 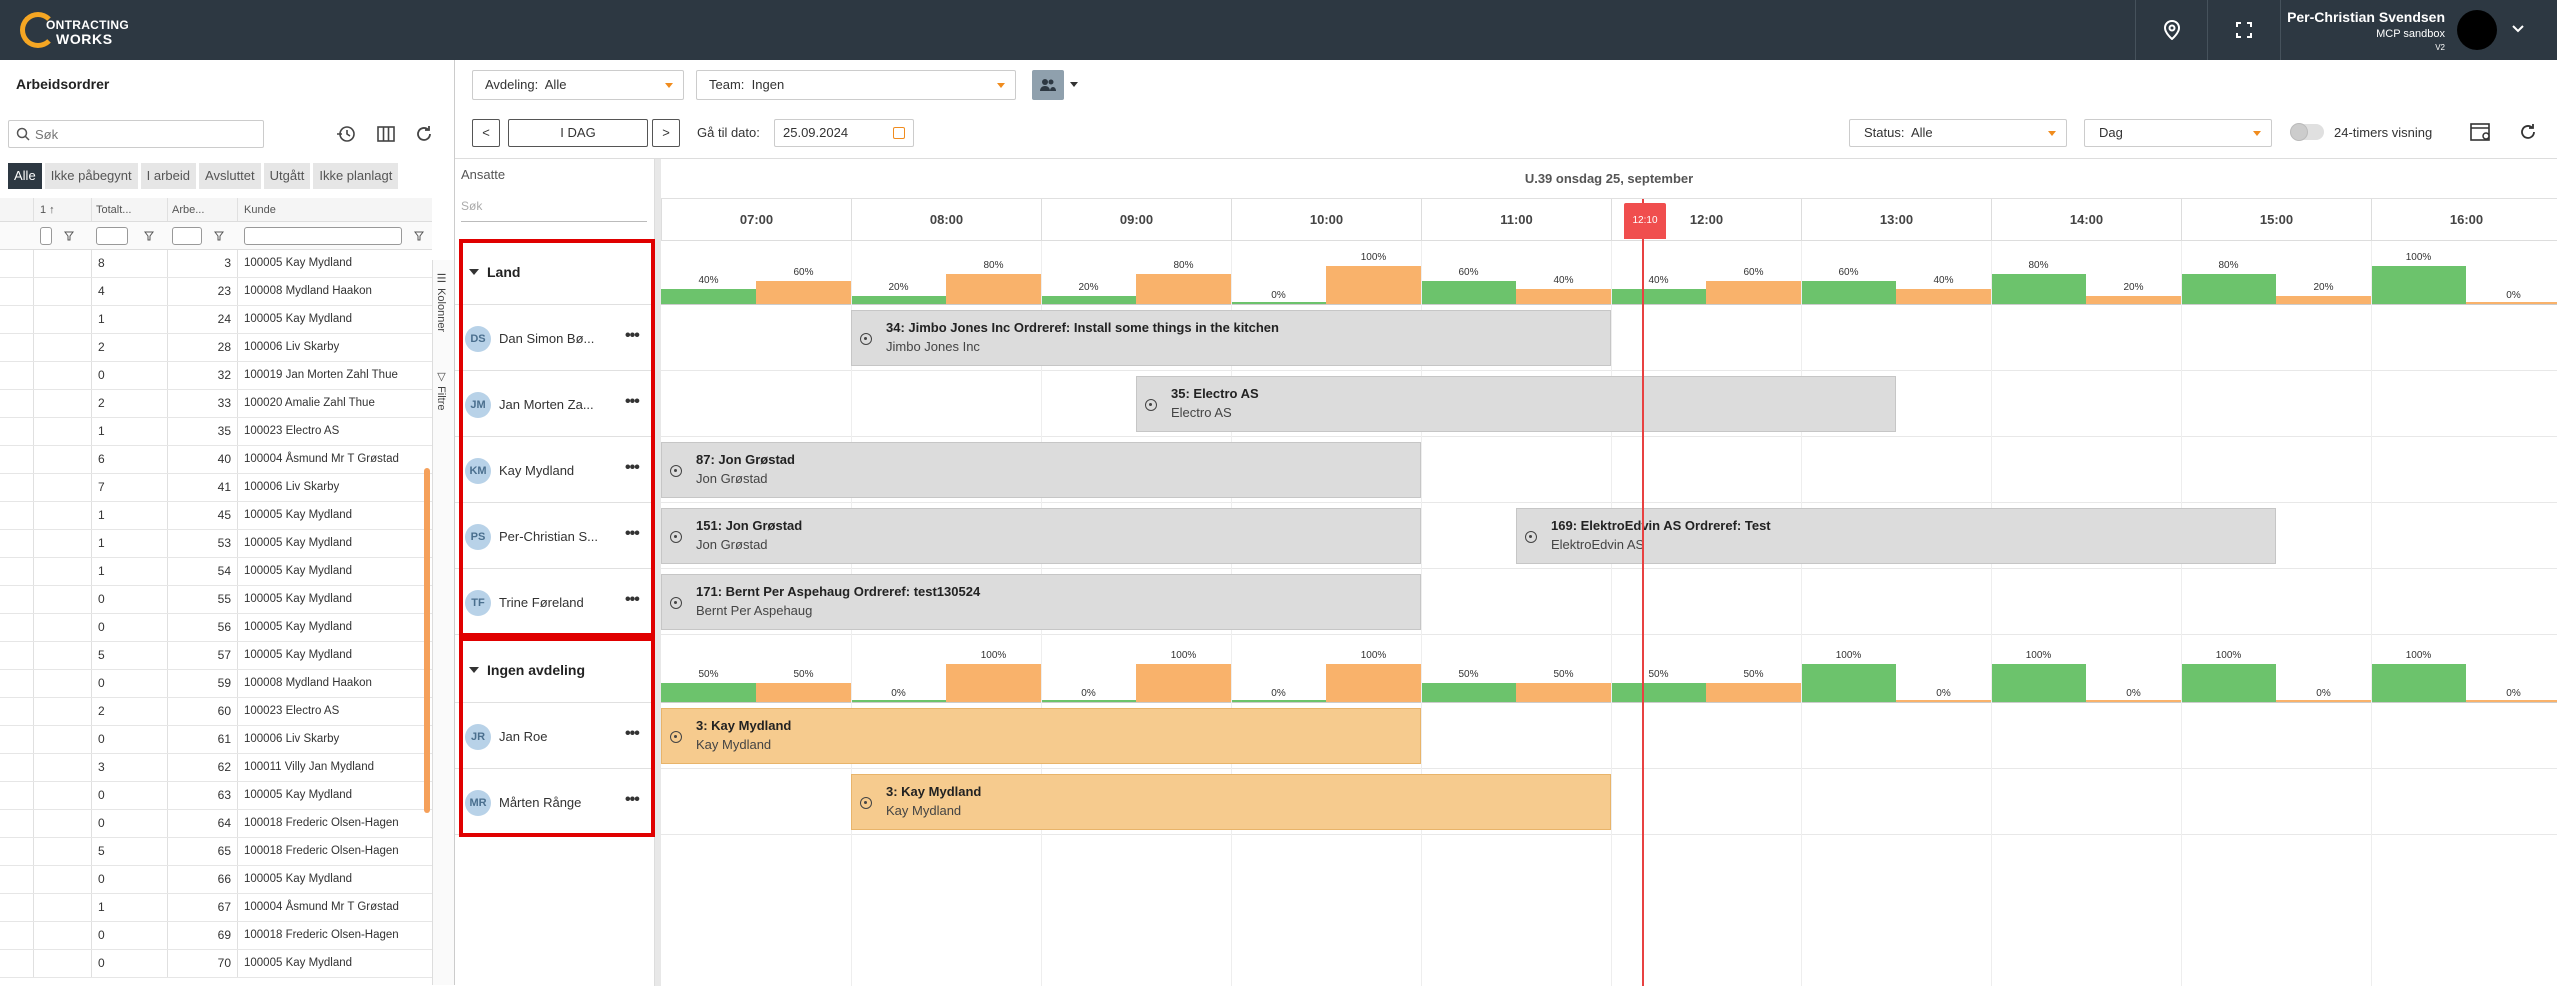 What do you see at coordinates (216, 964) in the screenshot?
I see `table-row: 0 70 100005 Kay Mydland` at bounding box center [216, 964].